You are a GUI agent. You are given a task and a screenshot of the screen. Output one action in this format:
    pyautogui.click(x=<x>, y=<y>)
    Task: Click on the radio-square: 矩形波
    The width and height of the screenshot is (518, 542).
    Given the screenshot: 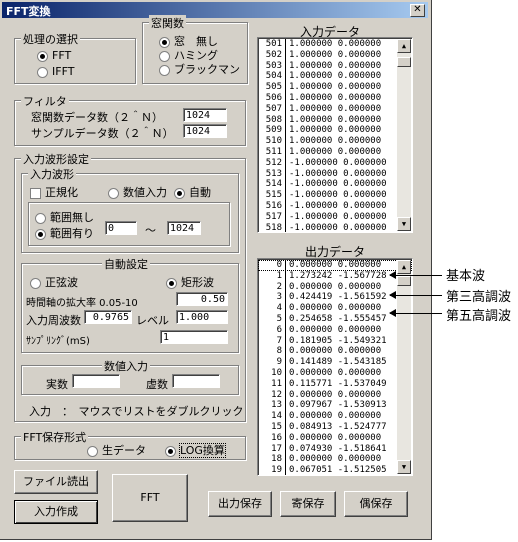 What is the action you would take?
    pyautogui.click(x=190, y=282)
    